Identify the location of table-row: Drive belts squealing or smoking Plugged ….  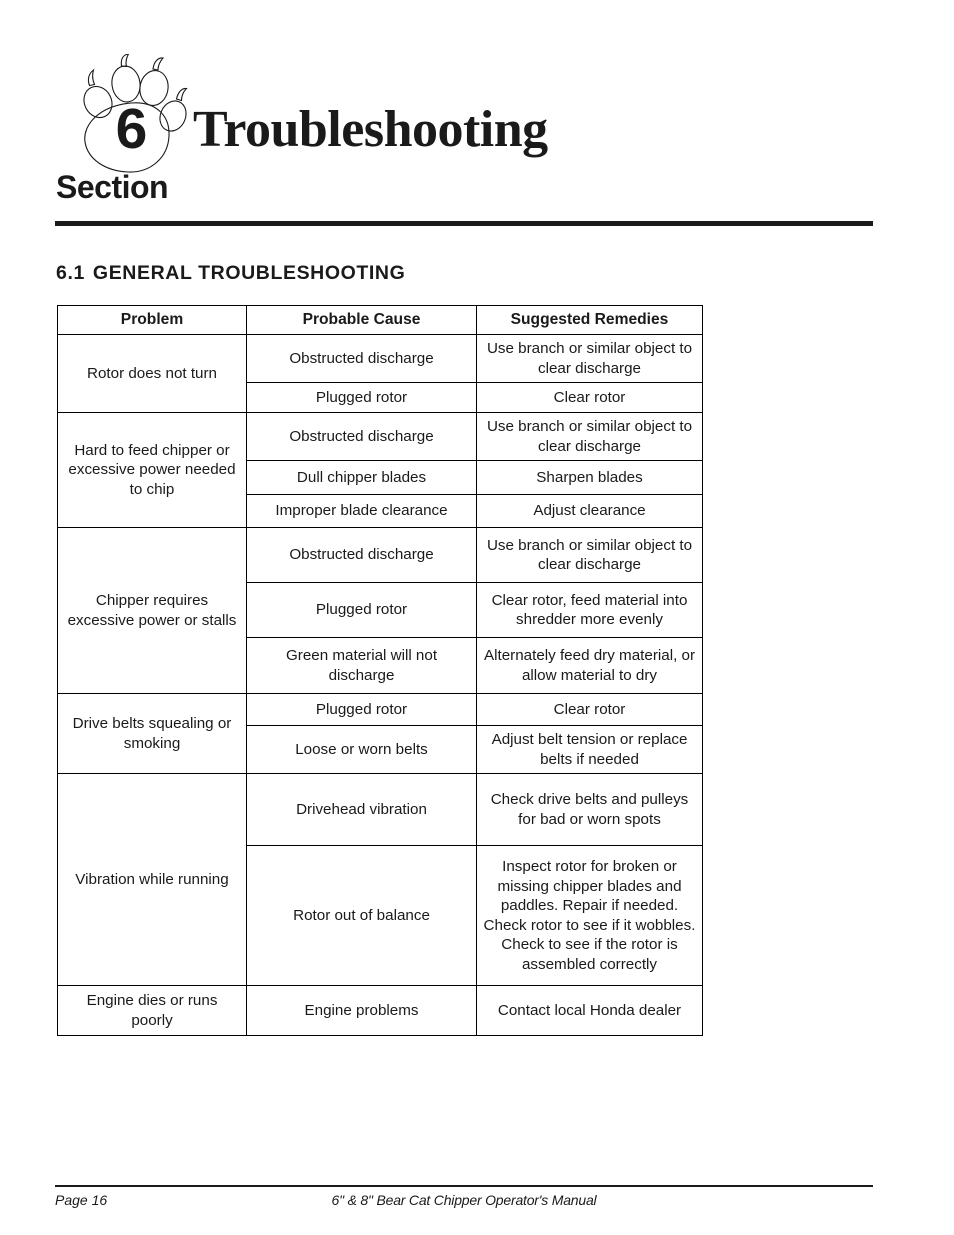
(380, 733).